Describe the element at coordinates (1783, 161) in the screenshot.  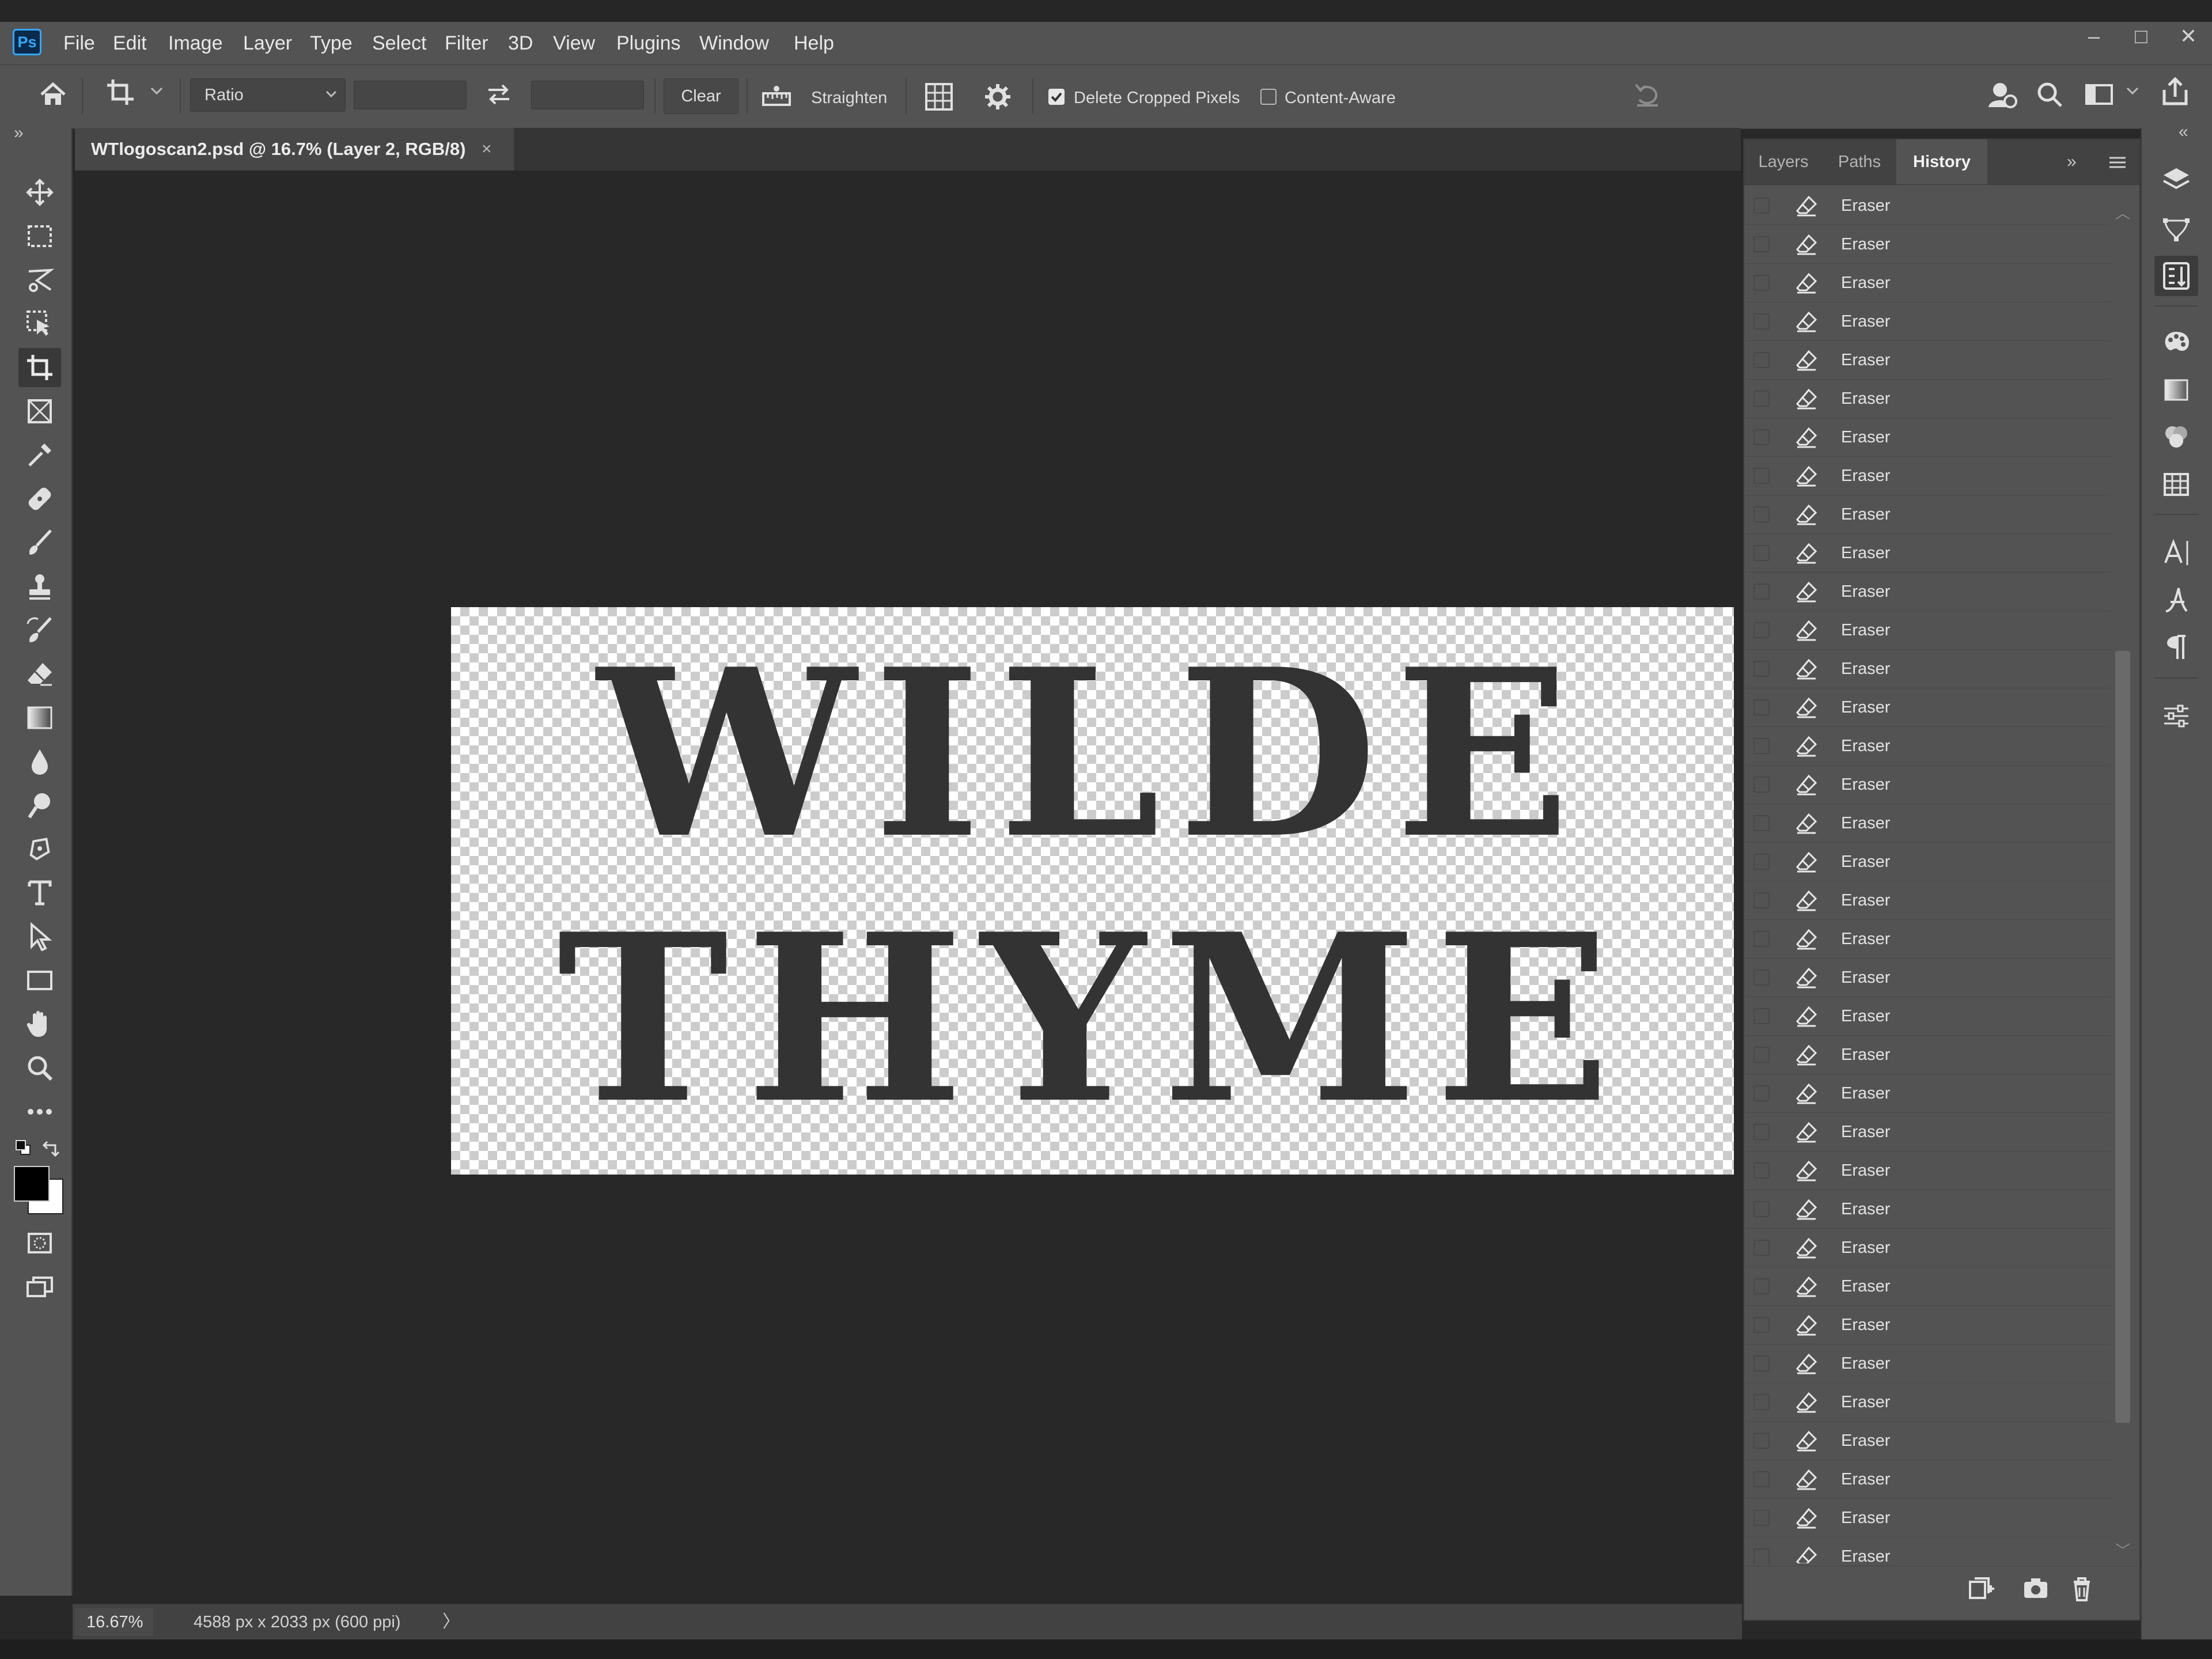
I see `tab-layers: Layers` at that location.